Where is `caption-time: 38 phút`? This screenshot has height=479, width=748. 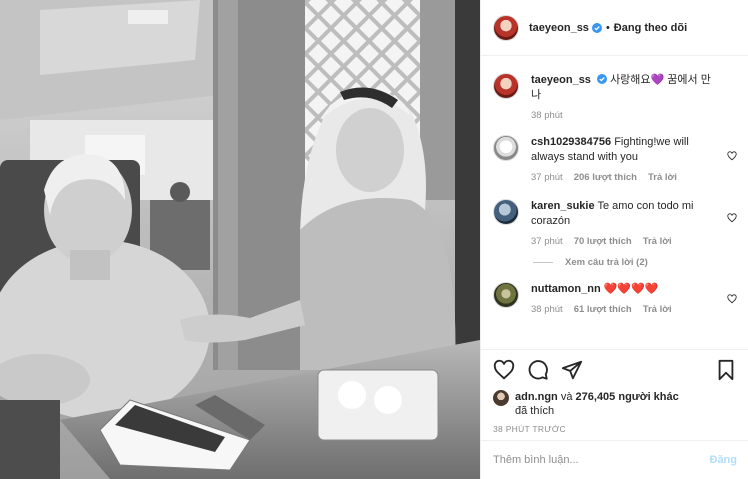 caption-time: 38 phút is located at coordinates (547, 115).